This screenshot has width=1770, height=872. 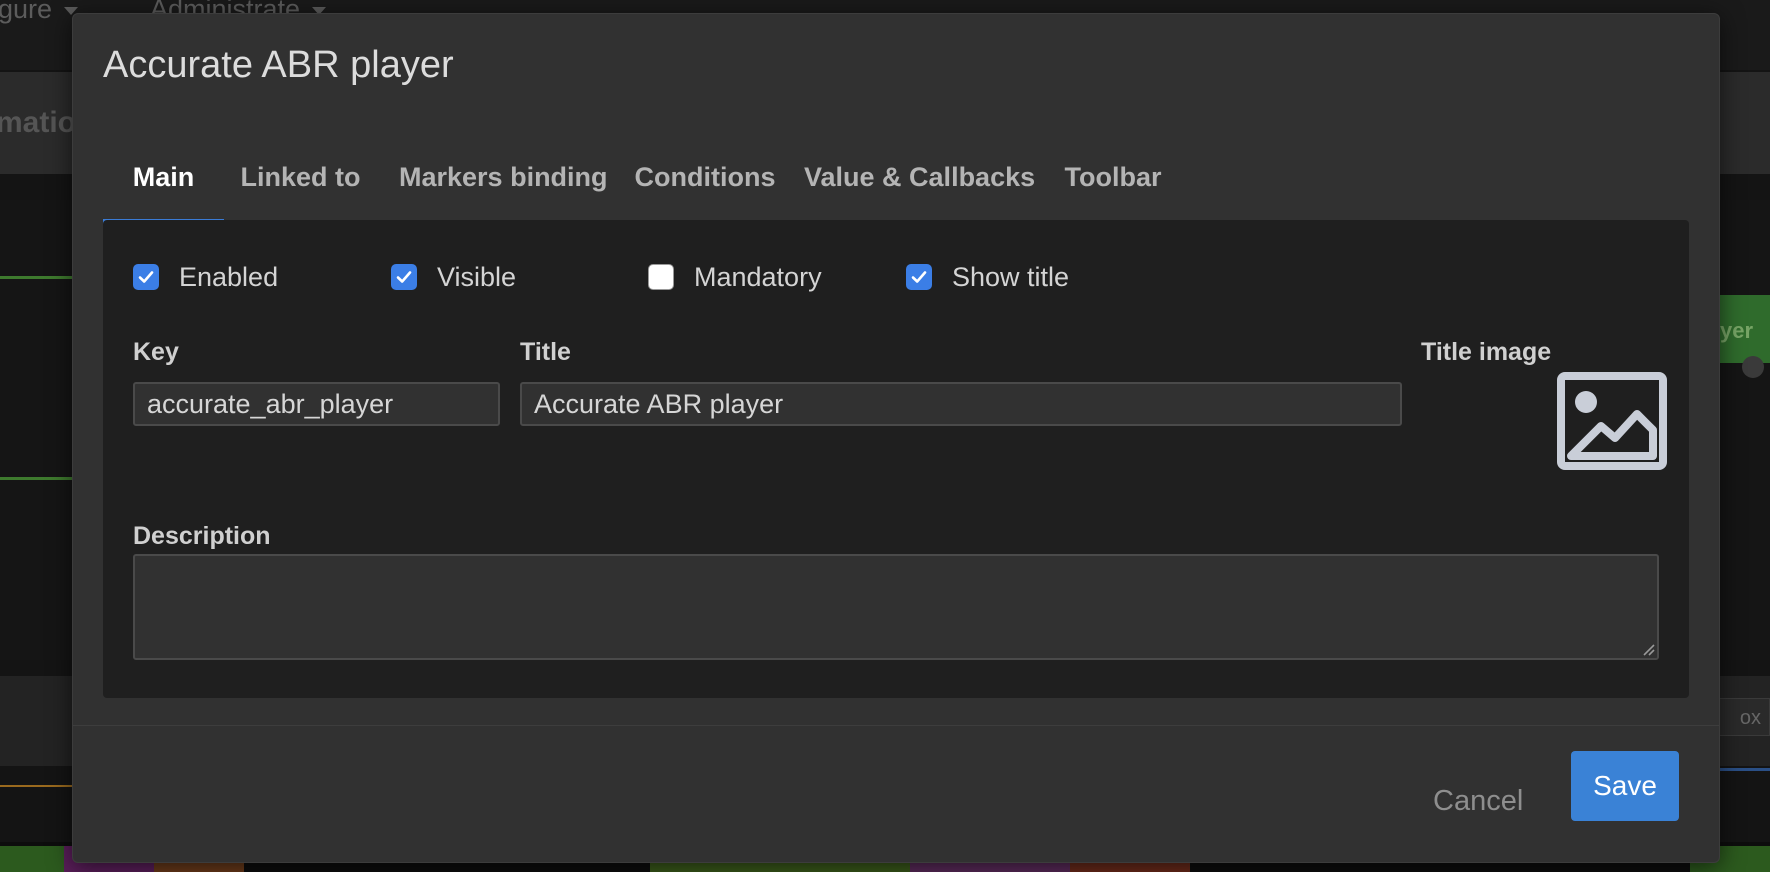 I want to click on resize-grip-icon, so click(x=1648, y=649).